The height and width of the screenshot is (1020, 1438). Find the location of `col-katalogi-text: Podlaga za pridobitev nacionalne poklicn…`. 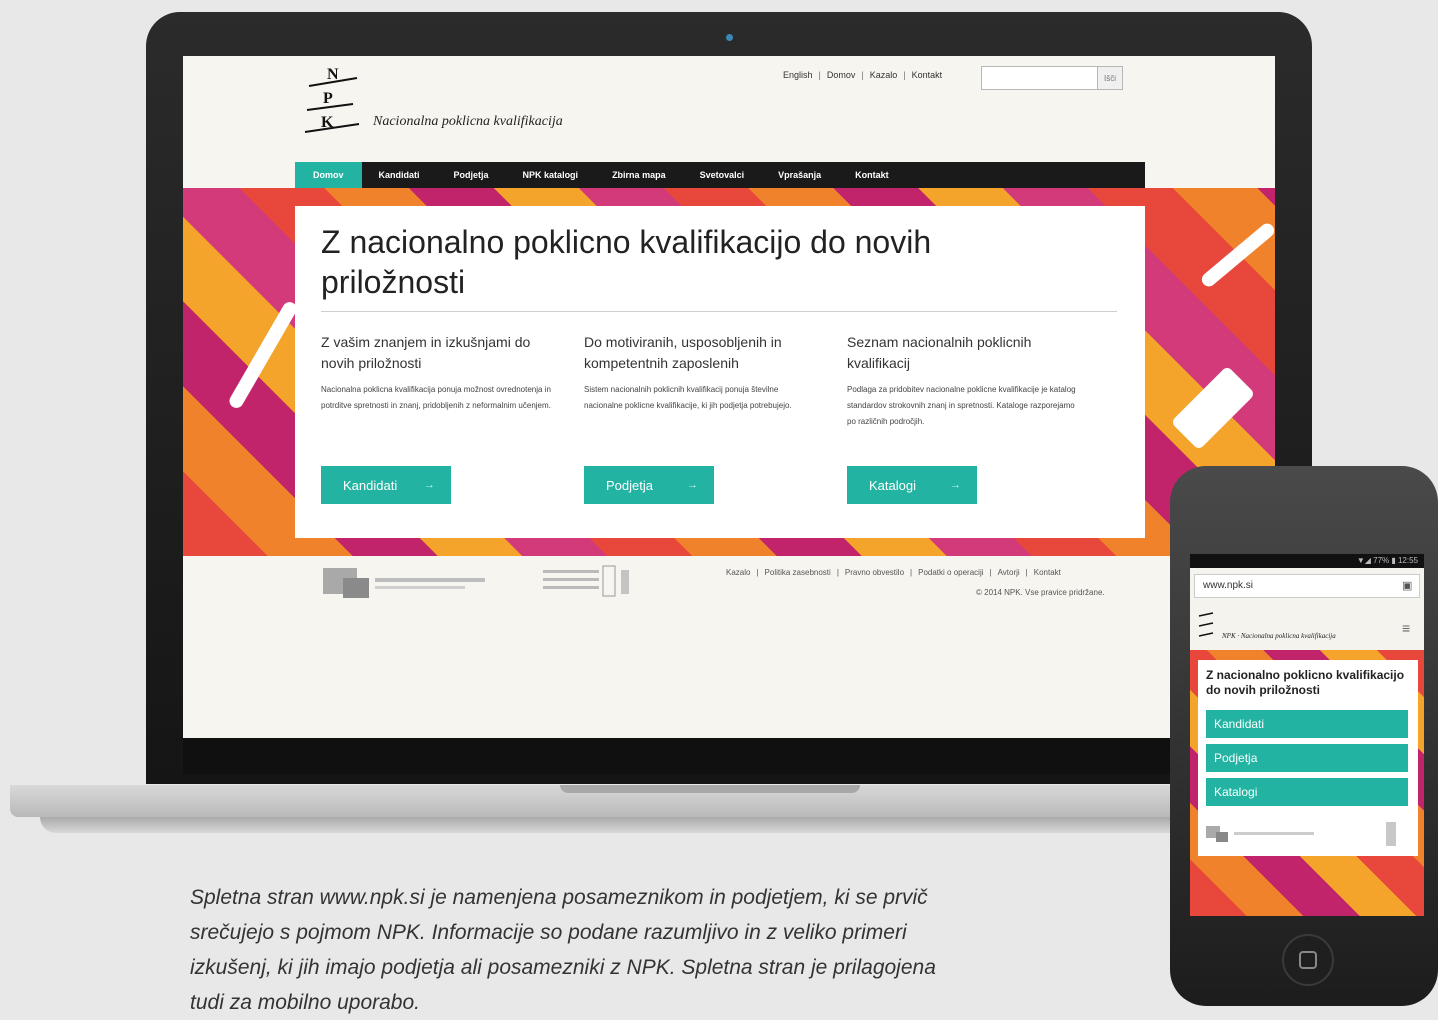

col-katalogi-text: Podlaga za pridobitev nacionalne poklicn… is located at coordinates (961, 405).